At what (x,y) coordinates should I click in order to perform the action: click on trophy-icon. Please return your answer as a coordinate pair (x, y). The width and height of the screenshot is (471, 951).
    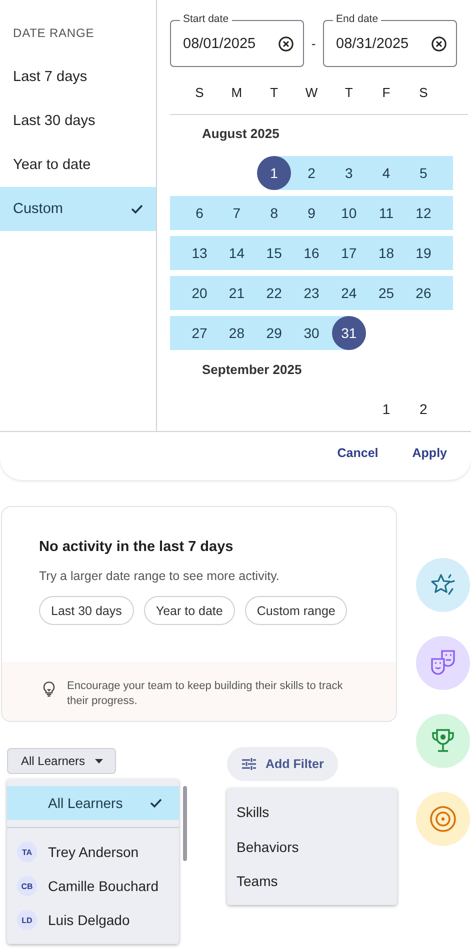
    Looking at the image, I should click on (443, 741).